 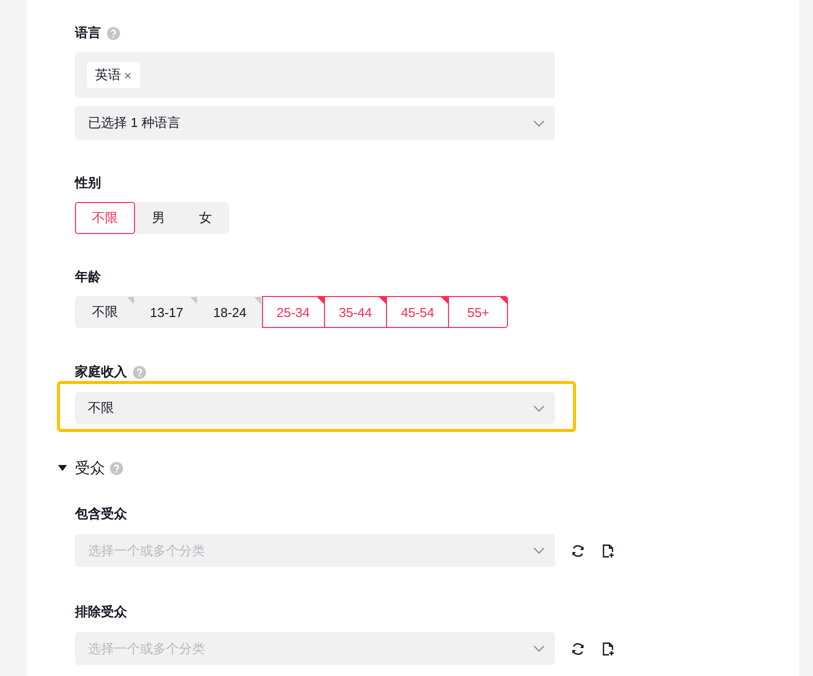 I want to click on field-label: 年龄, so click(x=88, y=277).